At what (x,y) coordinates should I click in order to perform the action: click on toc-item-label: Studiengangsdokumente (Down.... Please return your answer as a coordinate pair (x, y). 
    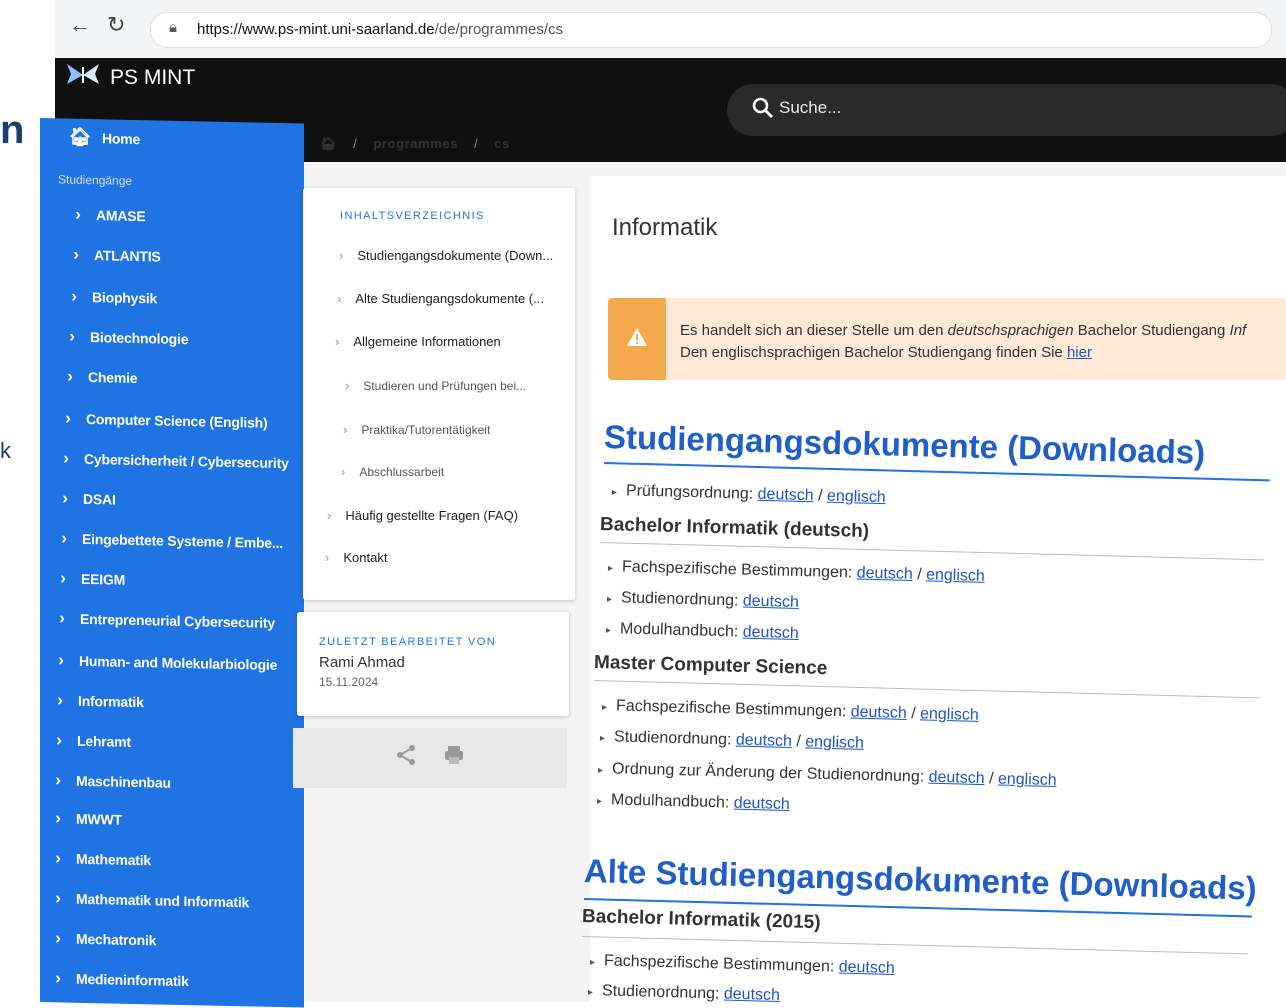
    Looking at the image, I should click on (455, 255).